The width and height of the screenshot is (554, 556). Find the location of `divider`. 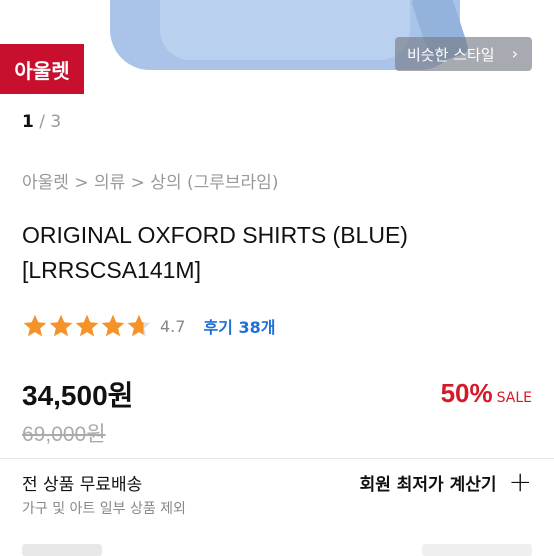

divider is located at coordinates (277, 458).